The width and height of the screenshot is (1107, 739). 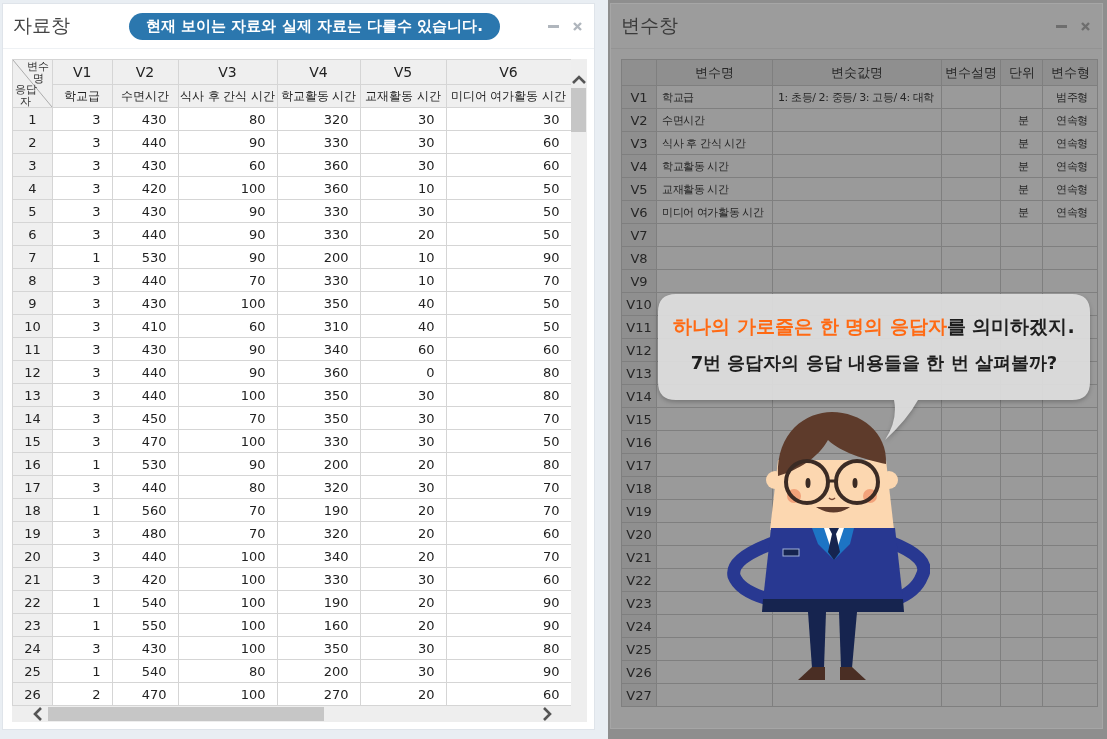 I want to click on row-header: V26, so click(x=639, y=672).